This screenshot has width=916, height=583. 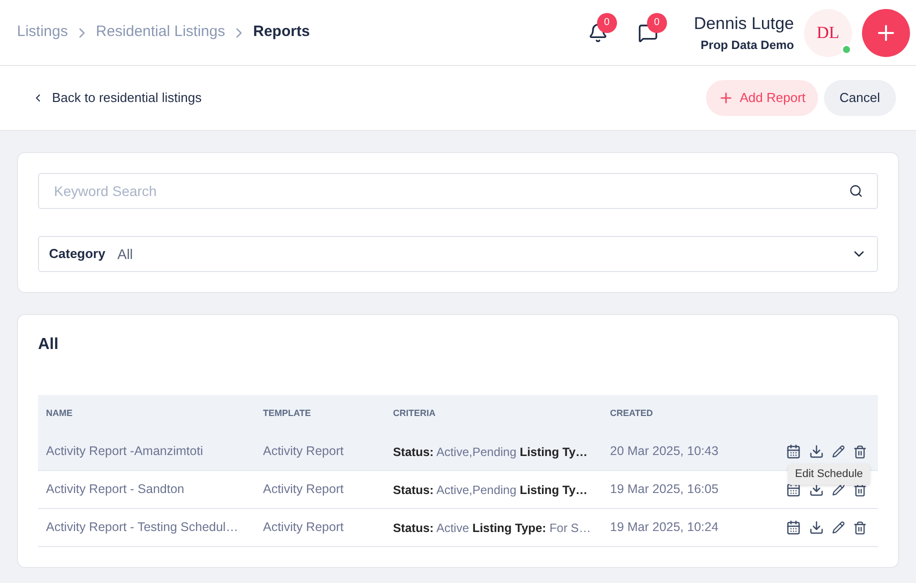 I want to click on column-header: CREATED, so click(x=632, y=413).